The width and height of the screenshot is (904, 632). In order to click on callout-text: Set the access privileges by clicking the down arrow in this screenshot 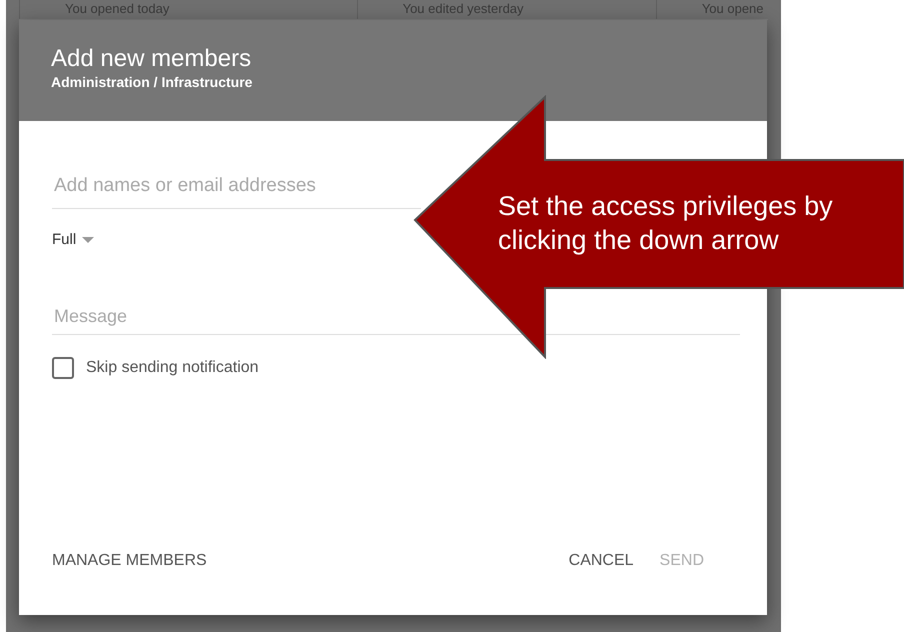, I will do `click(666, 223)`.